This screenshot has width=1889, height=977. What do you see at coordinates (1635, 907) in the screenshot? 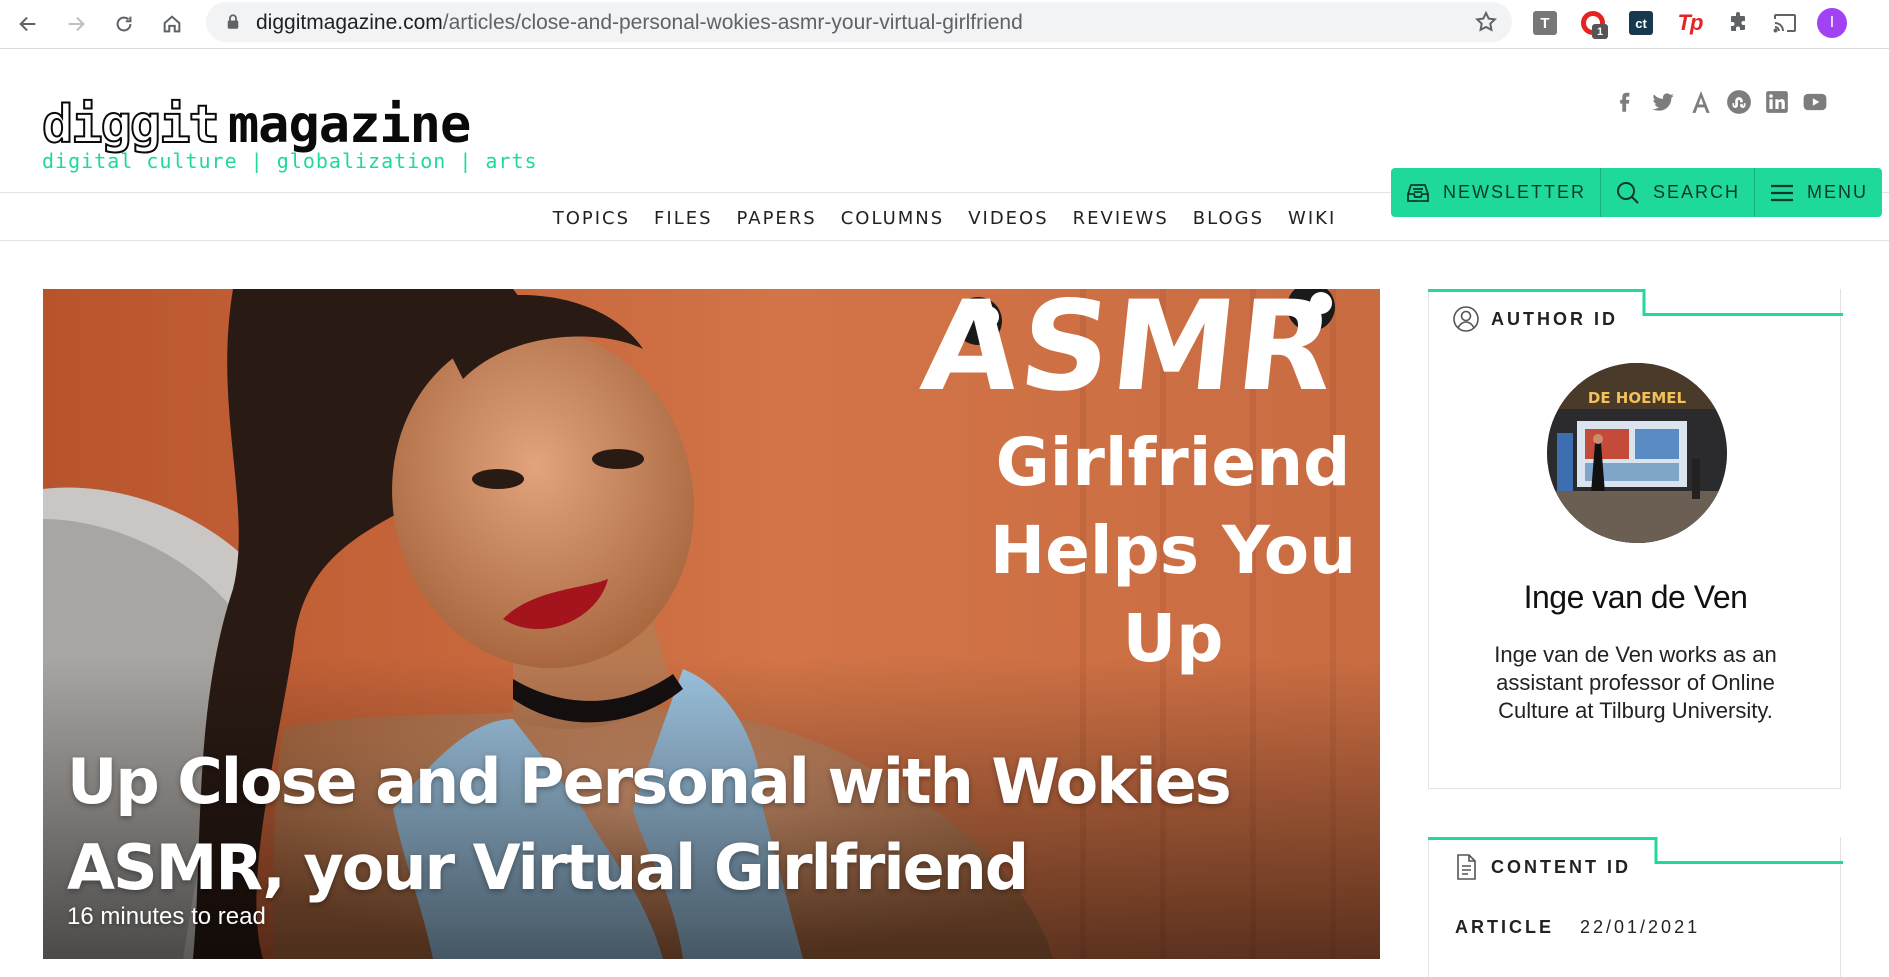
I see `content-id-card: CONTENT ID ARTICLE 22/01/2021` at bounding box center [1635, 907].